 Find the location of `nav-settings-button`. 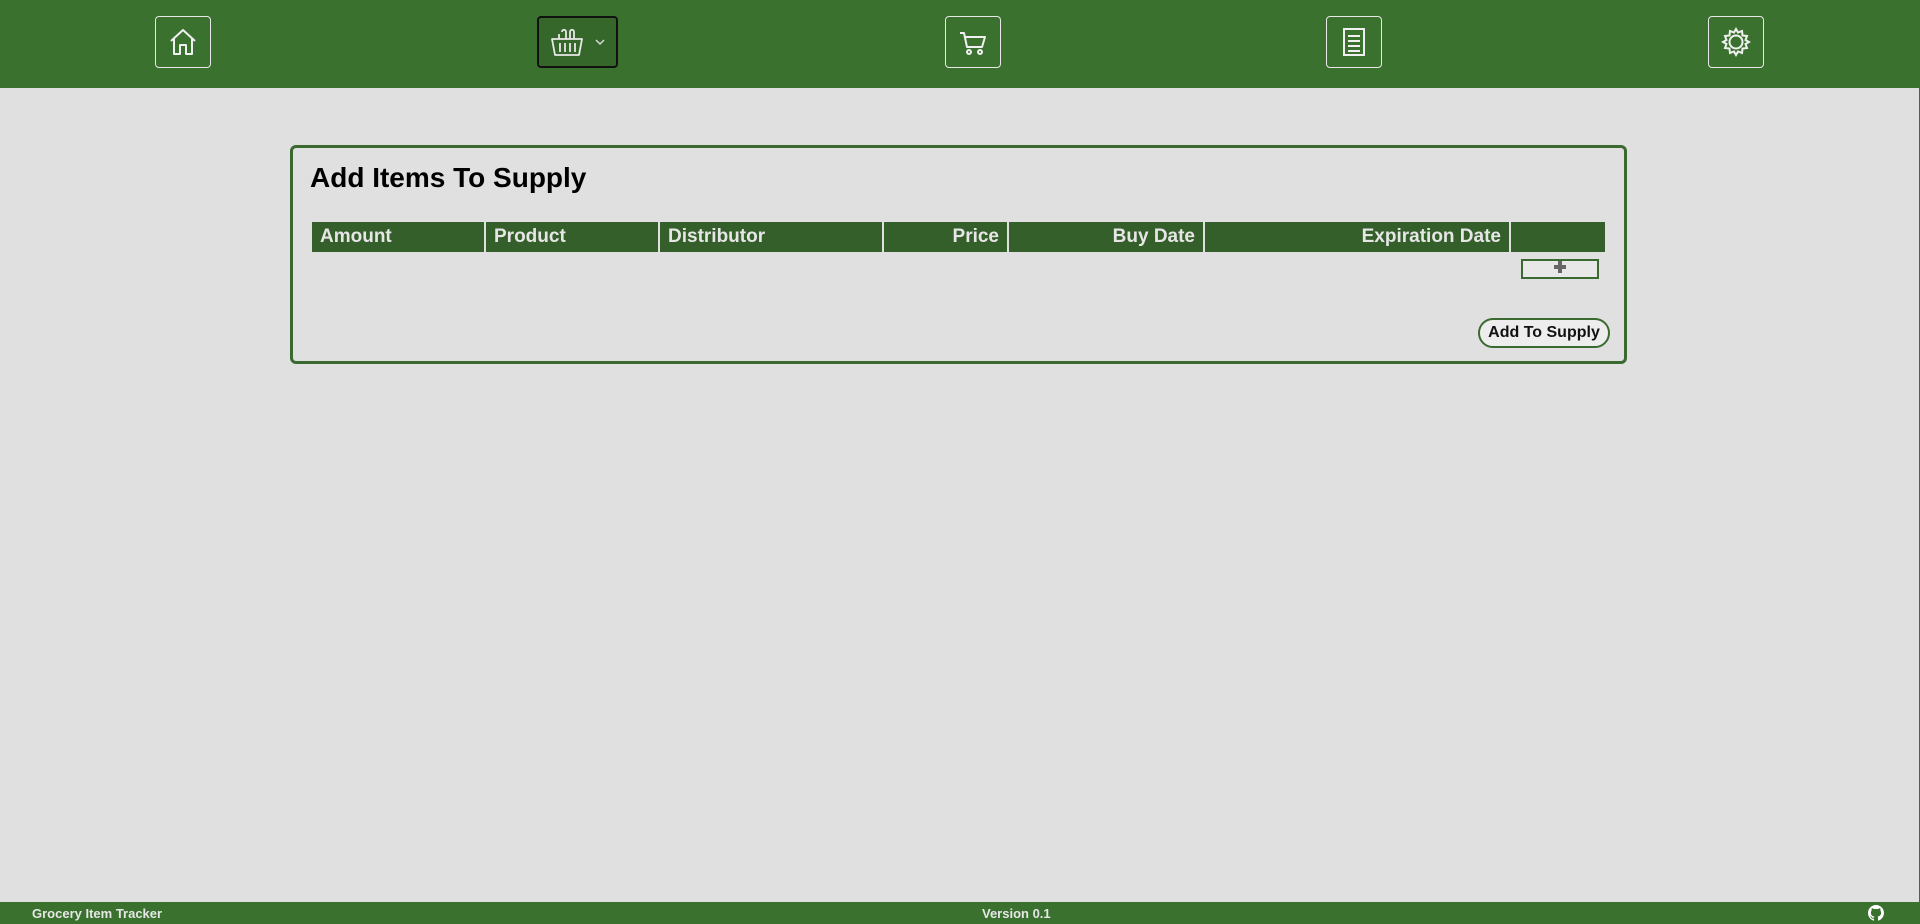

nav-settings-button is located at coordinates (1736, 42).